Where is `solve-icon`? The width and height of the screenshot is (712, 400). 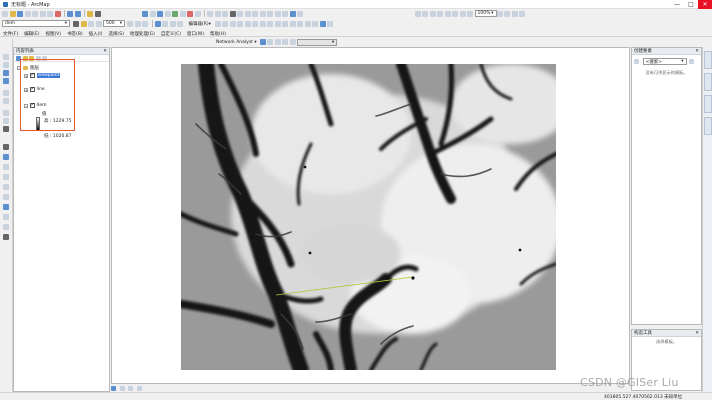 solve-icon is located at coordinates (270, 42).